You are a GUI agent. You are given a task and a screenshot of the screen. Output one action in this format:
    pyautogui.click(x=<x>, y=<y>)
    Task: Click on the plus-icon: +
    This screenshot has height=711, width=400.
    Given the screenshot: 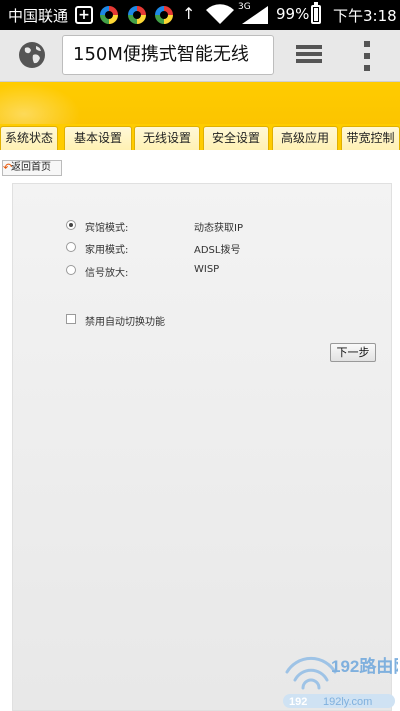 What is the action you would take?
    pyautogui.click(x=84, y=15)
    